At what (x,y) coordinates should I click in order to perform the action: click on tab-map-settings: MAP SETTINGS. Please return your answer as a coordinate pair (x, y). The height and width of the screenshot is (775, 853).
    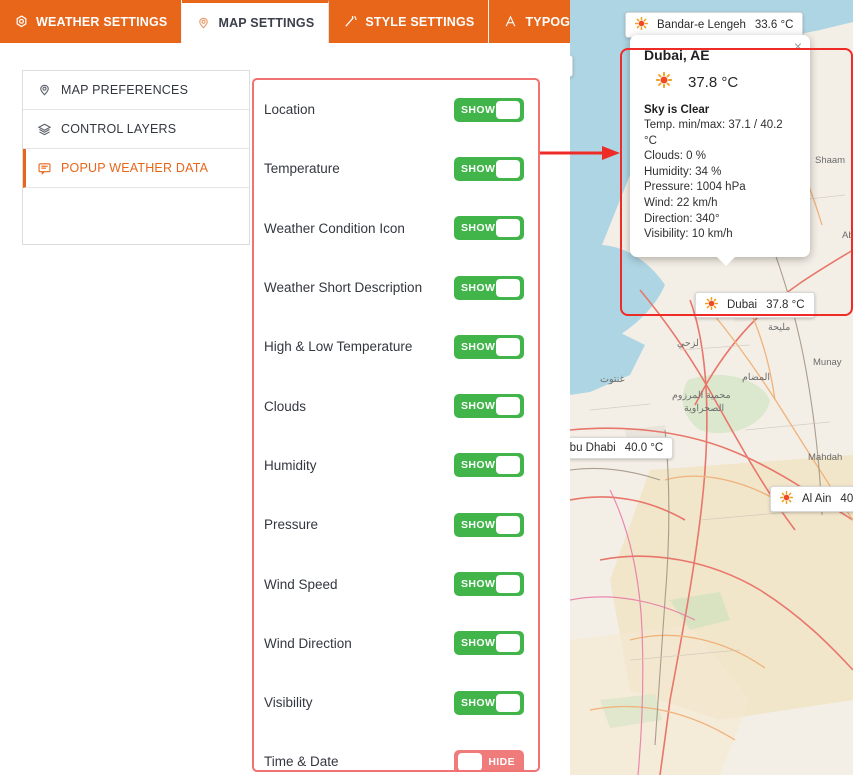
    Looking at the image, I should click on (256, 21).